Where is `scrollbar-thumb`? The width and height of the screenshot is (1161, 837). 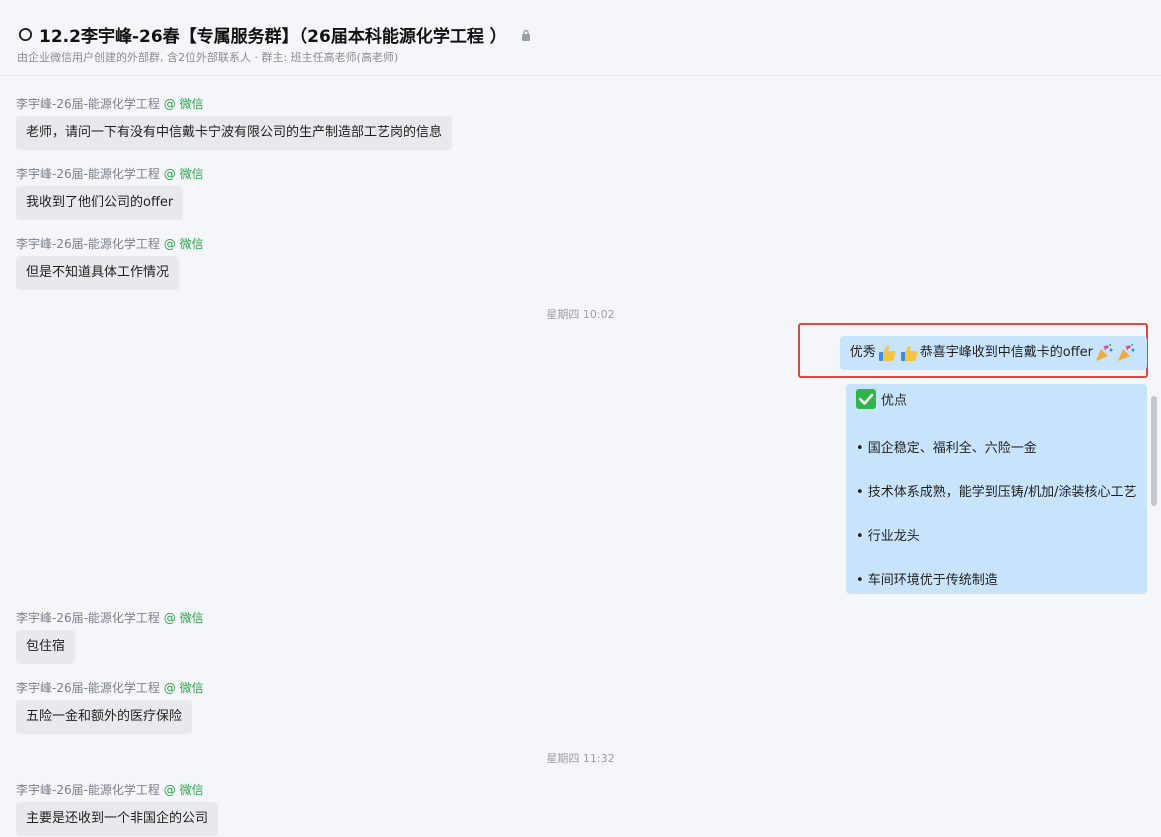
scrollbar-thumb is located at coordinates (1154, 451).